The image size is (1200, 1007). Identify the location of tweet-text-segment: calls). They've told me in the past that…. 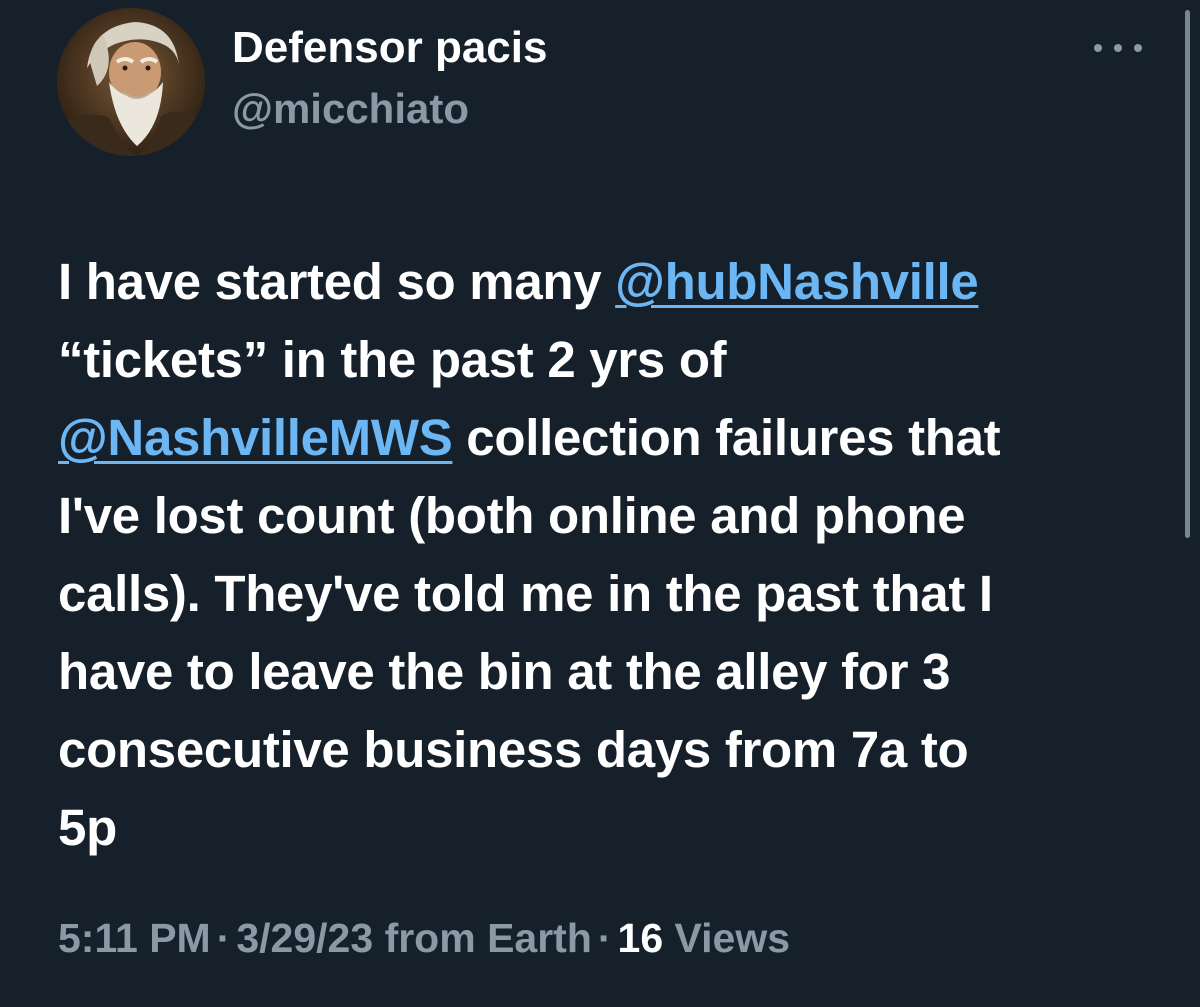
(525, 593).